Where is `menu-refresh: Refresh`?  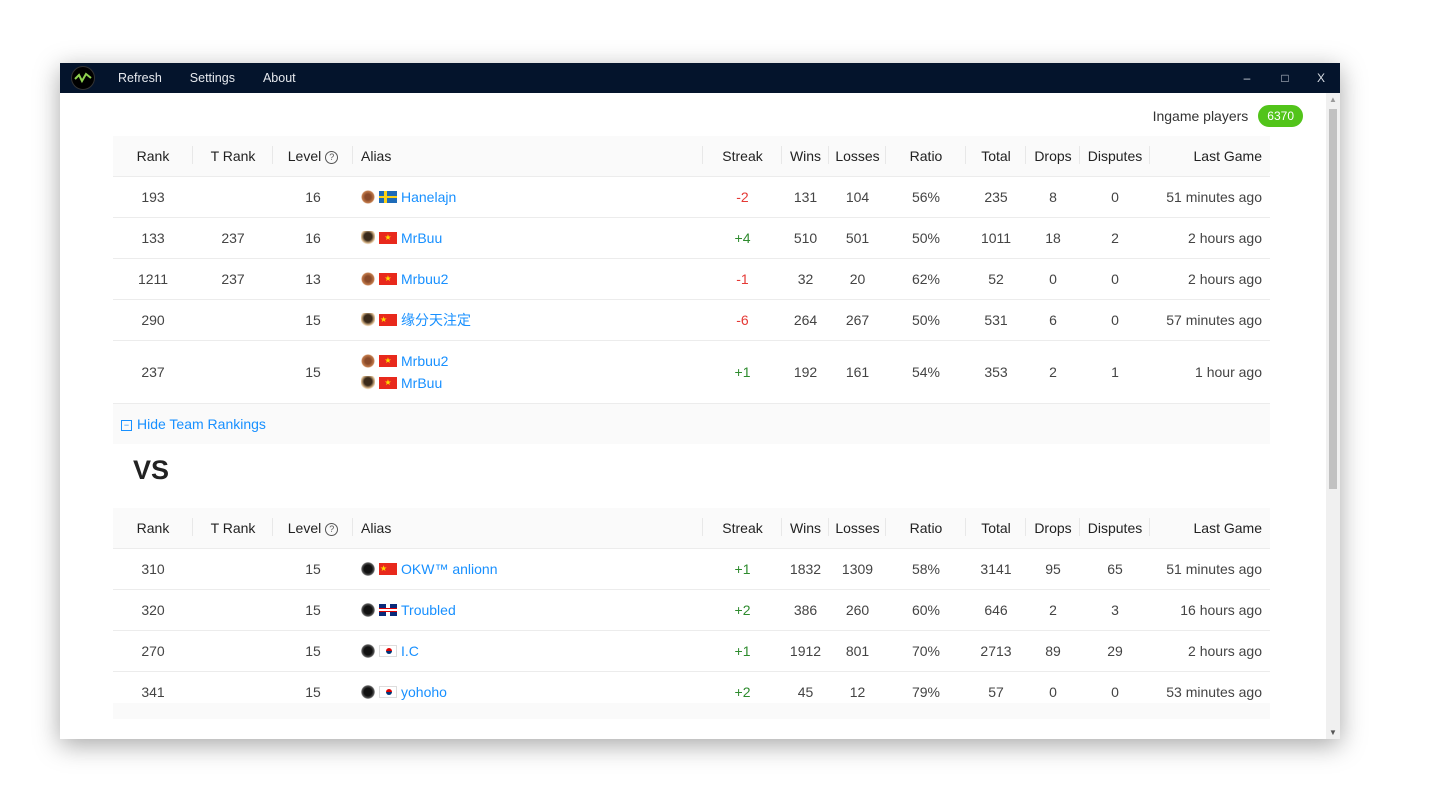 menu-refresh: Refresh is located at coordinates (140, 78).